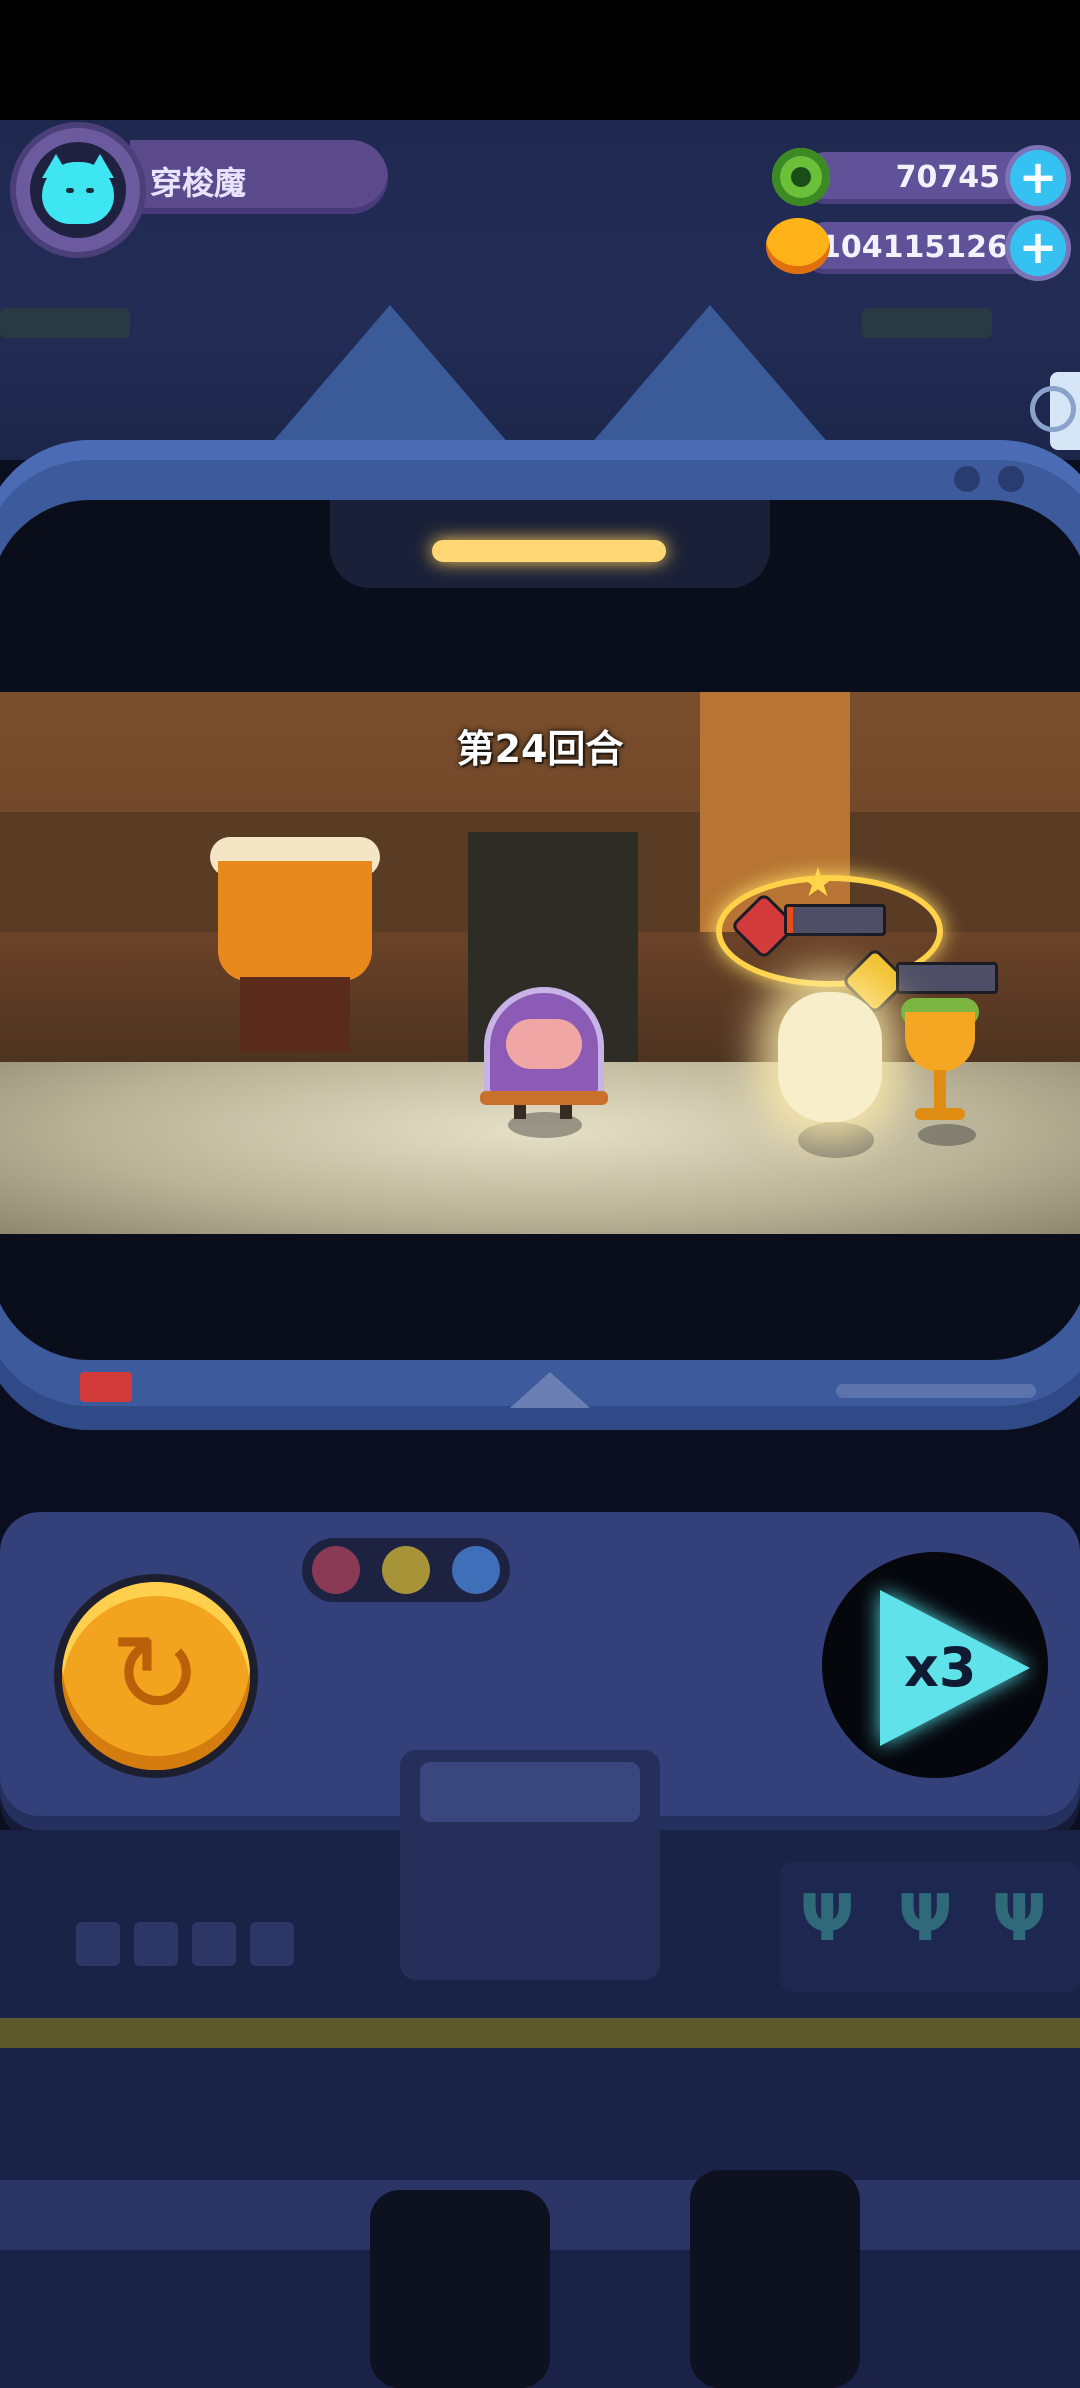 This screenshot has height=2388, width=1080. Describe the element at coordinates (936, 1391) in the screenshot. I see `monitor-slot` at that location.